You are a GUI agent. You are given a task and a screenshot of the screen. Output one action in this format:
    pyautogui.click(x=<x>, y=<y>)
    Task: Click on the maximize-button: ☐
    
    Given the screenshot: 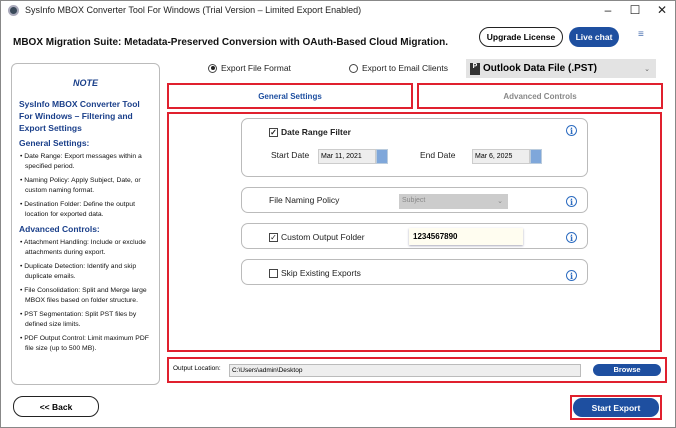 What is the action you would take?
    pyautogui.click(x=635, y=10)
    